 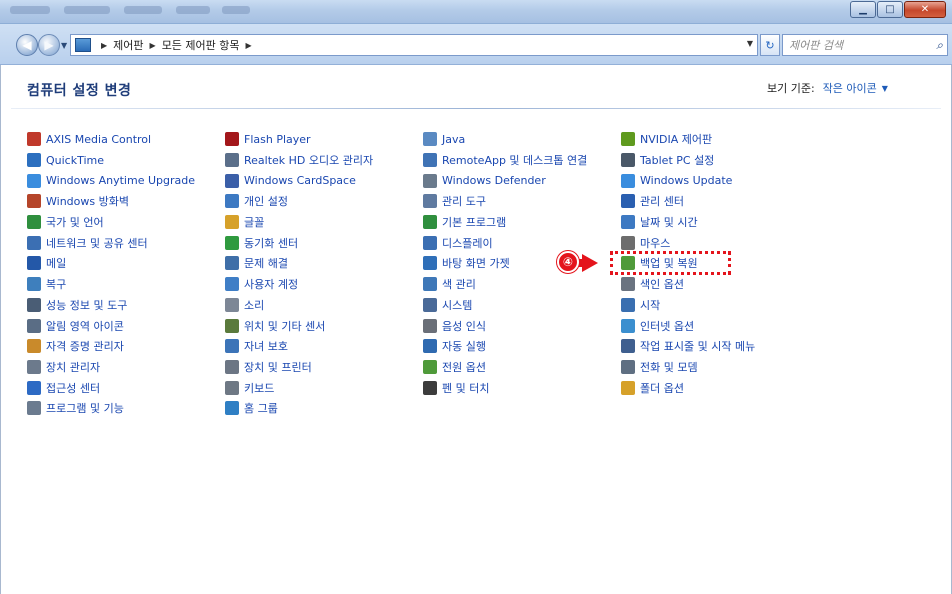 I want to click on control-panel-item: Windows 방화벽, so click(x=111, y=201).